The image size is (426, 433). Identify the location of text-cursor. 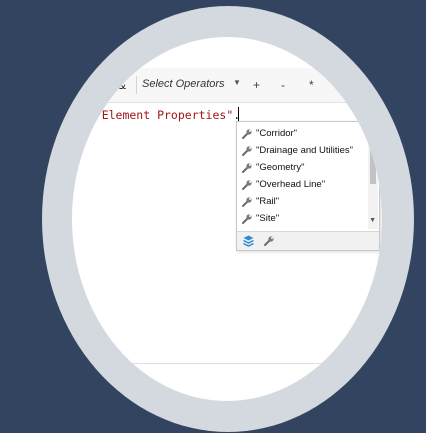
(238, 114).